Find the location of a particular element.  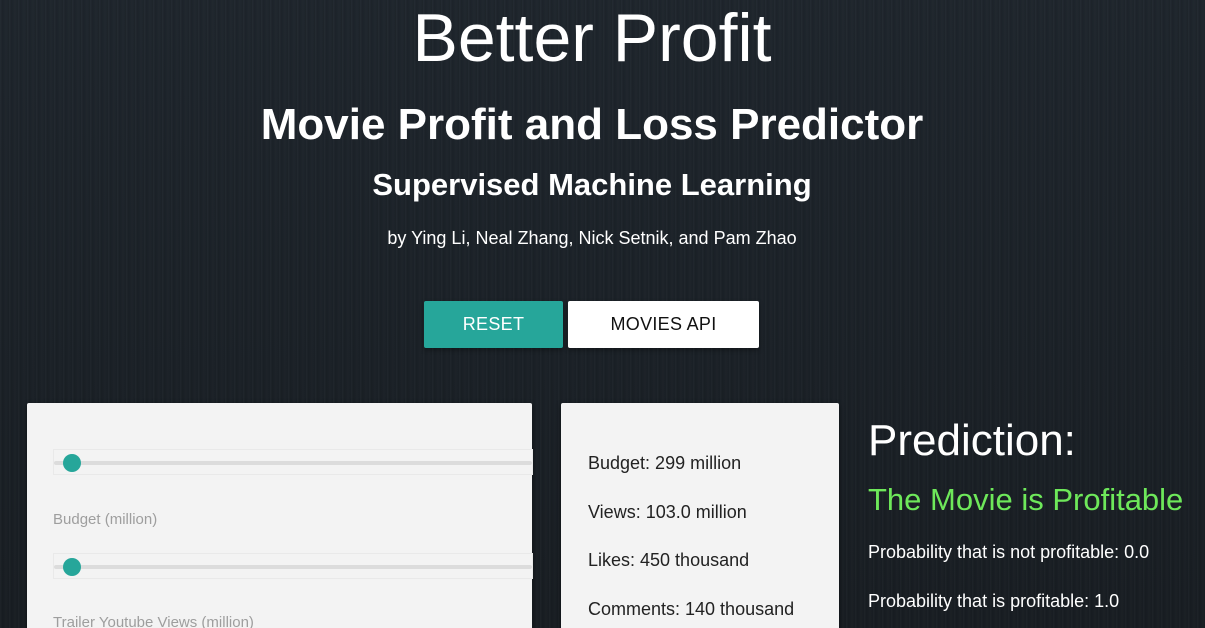

page-title: Better Profit is located at coordinates (592, 38).